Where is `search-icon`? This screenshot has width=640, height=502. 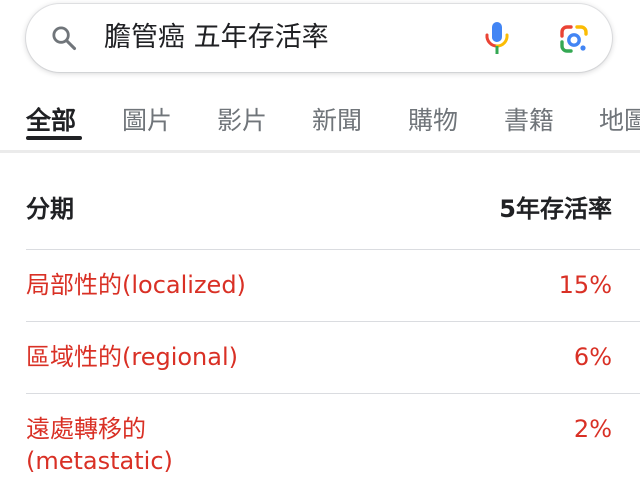 search-icon is located at coordinates (64, 38).